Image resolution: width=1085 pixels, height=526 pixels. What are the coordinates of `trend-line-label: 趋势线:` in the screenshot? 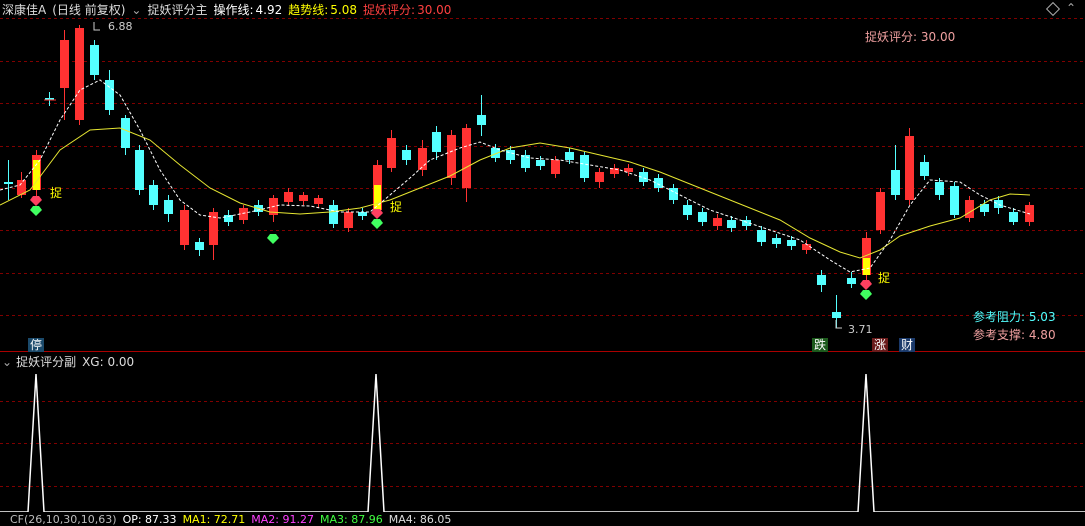 It's located at (308, 10).